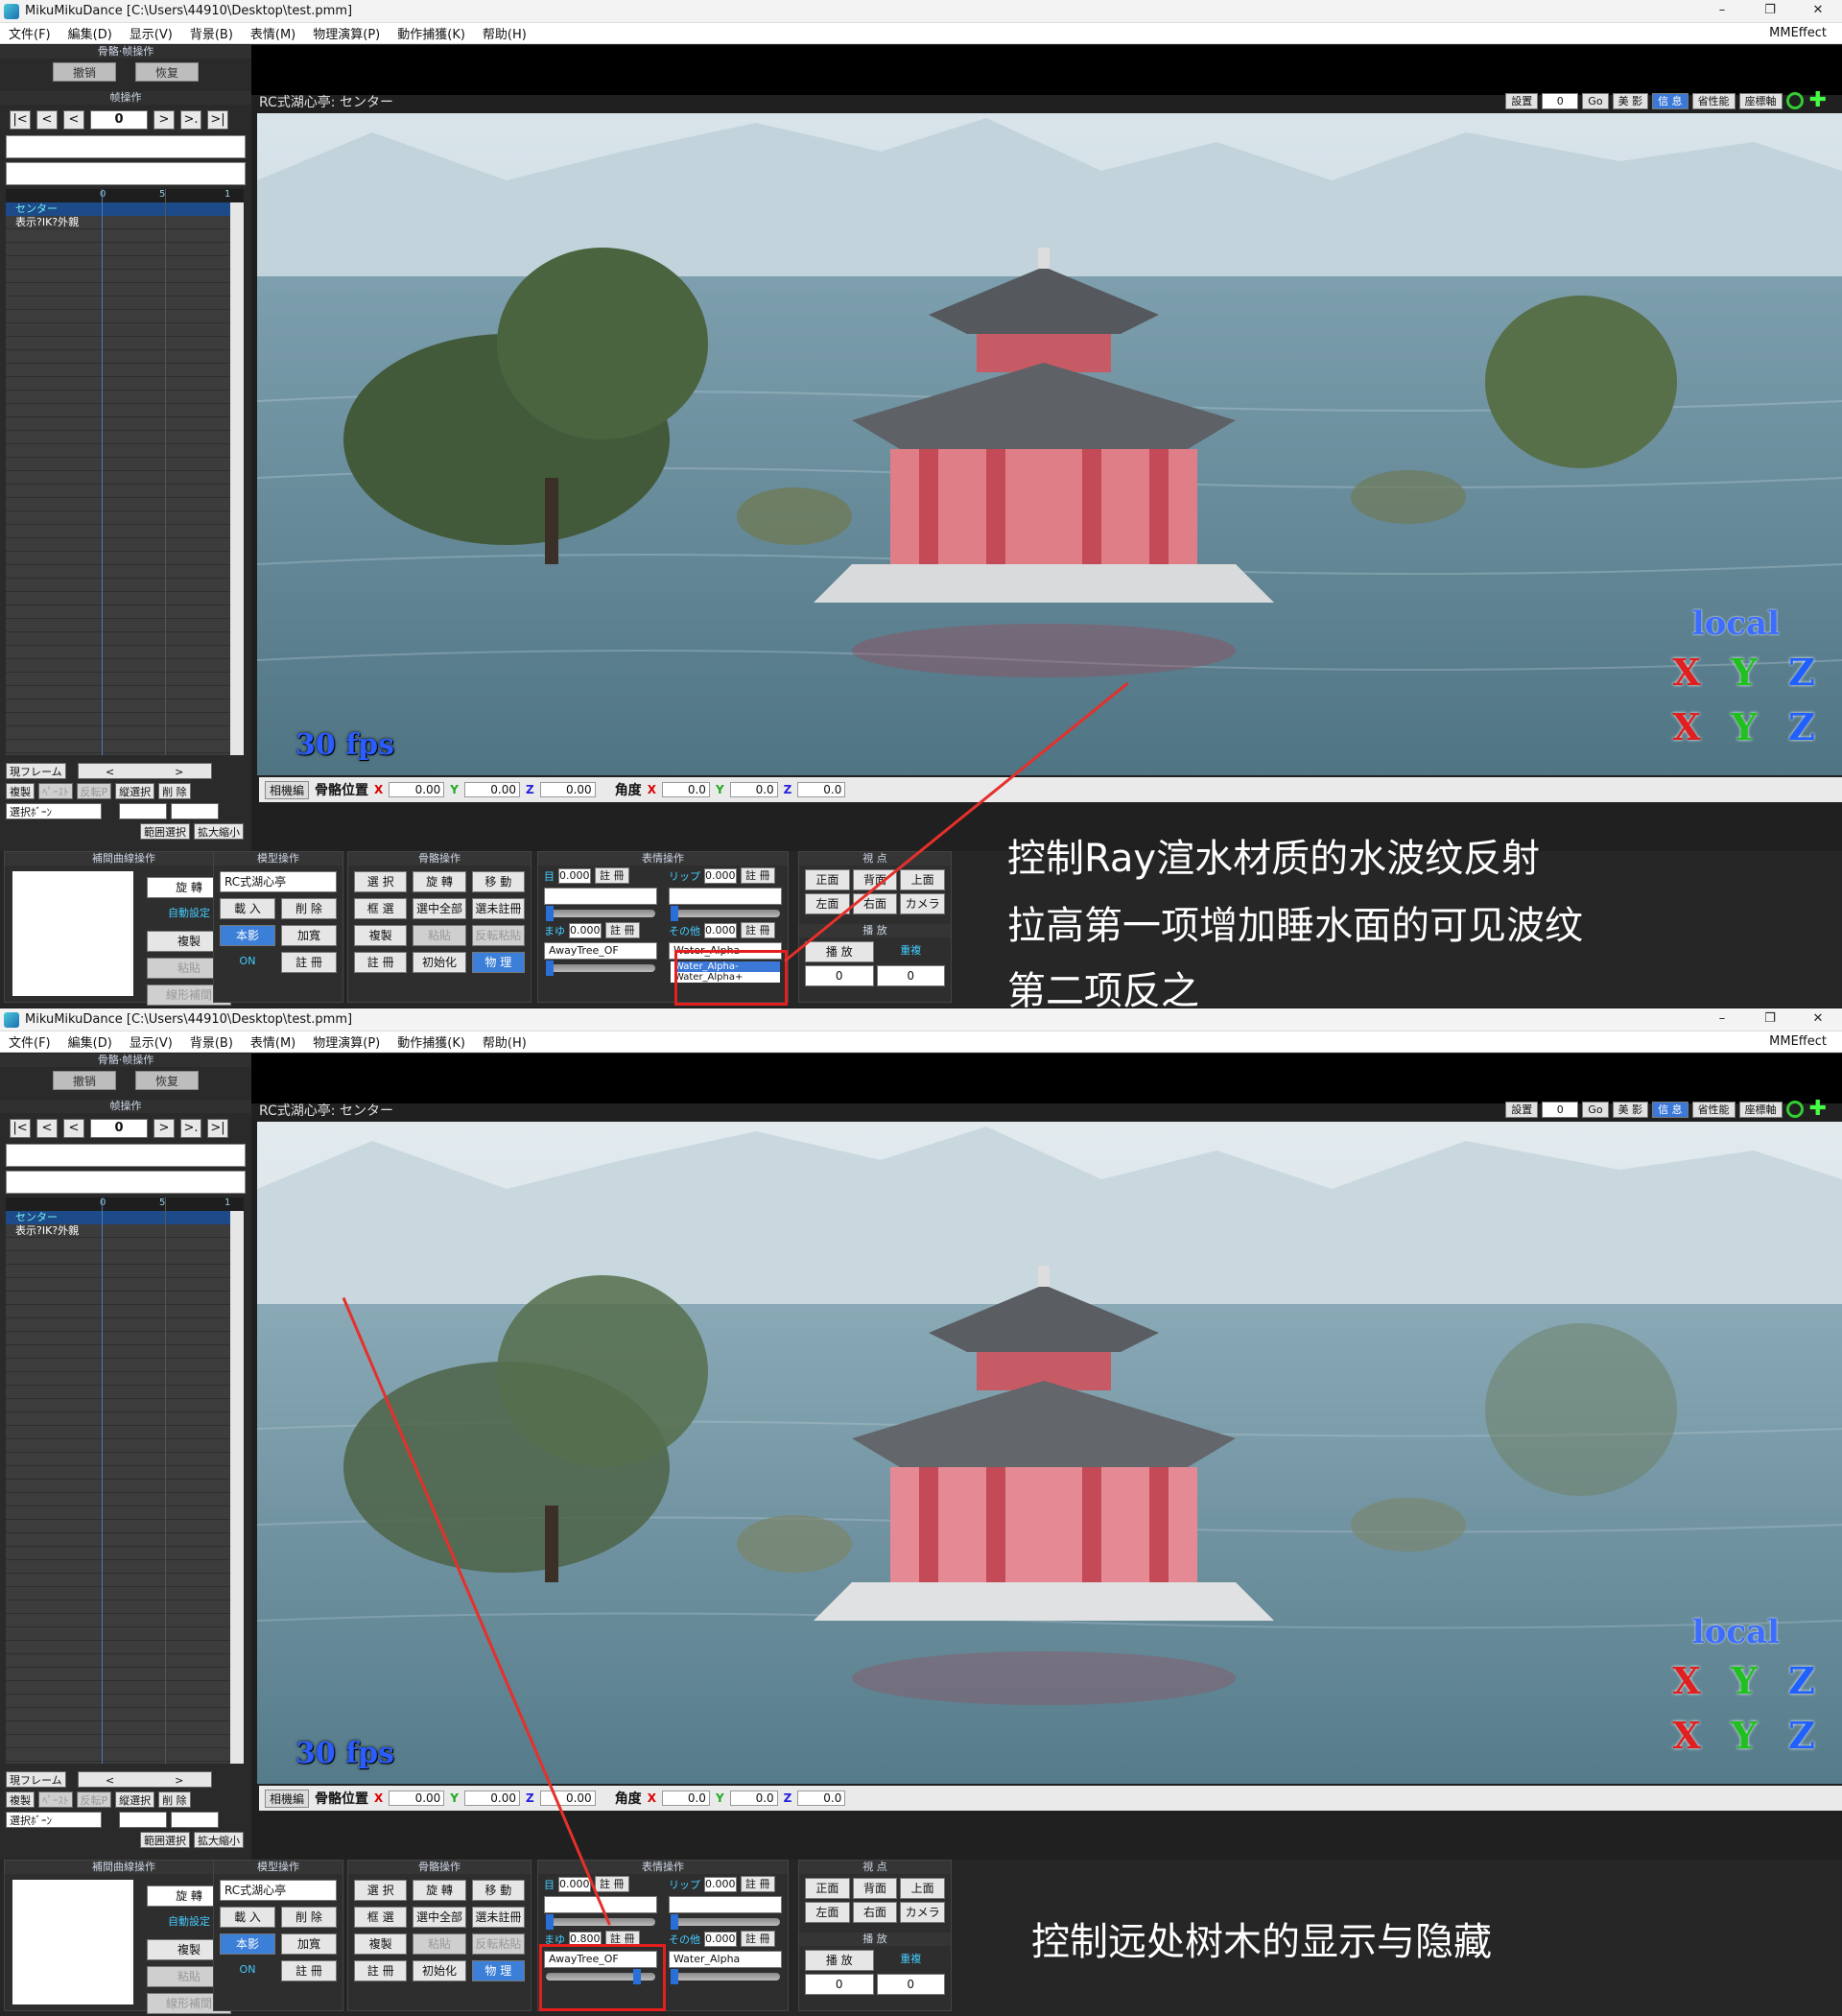 The image size is (1842, 2016). What do you see at coordinates (1686, 726) in the screenshot?
I see `move-x-icon: X` at bounding box center [1686, 726].